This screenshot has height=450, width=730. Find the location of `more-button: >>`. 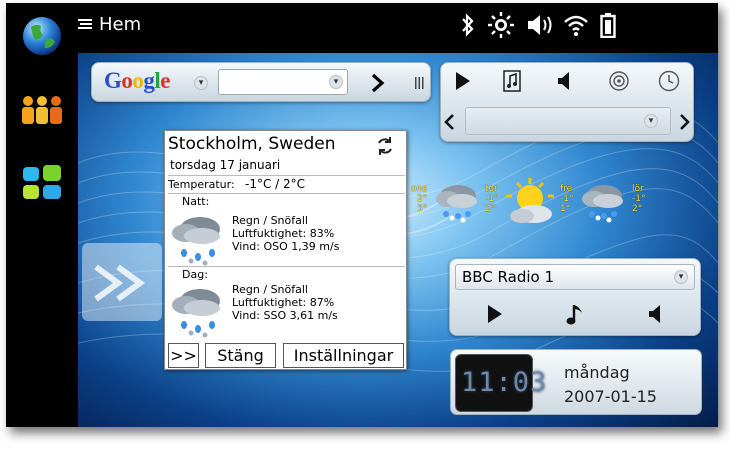

more-button: >> is located at coordinates (183, 355).